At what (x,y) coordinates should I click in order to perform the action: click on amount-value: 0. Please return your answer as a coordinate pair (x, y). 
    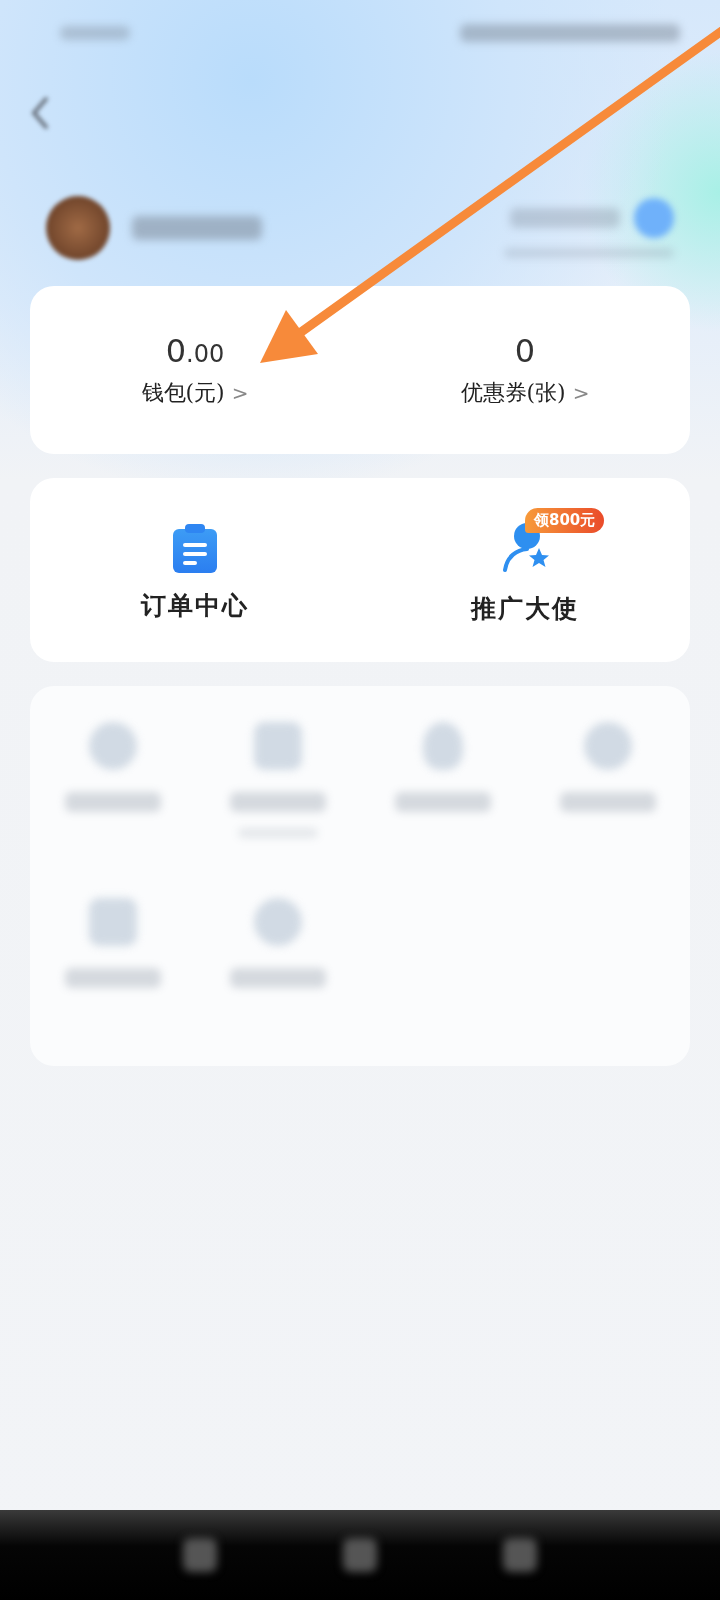
    Looking at the image, I should click on (525, 351).